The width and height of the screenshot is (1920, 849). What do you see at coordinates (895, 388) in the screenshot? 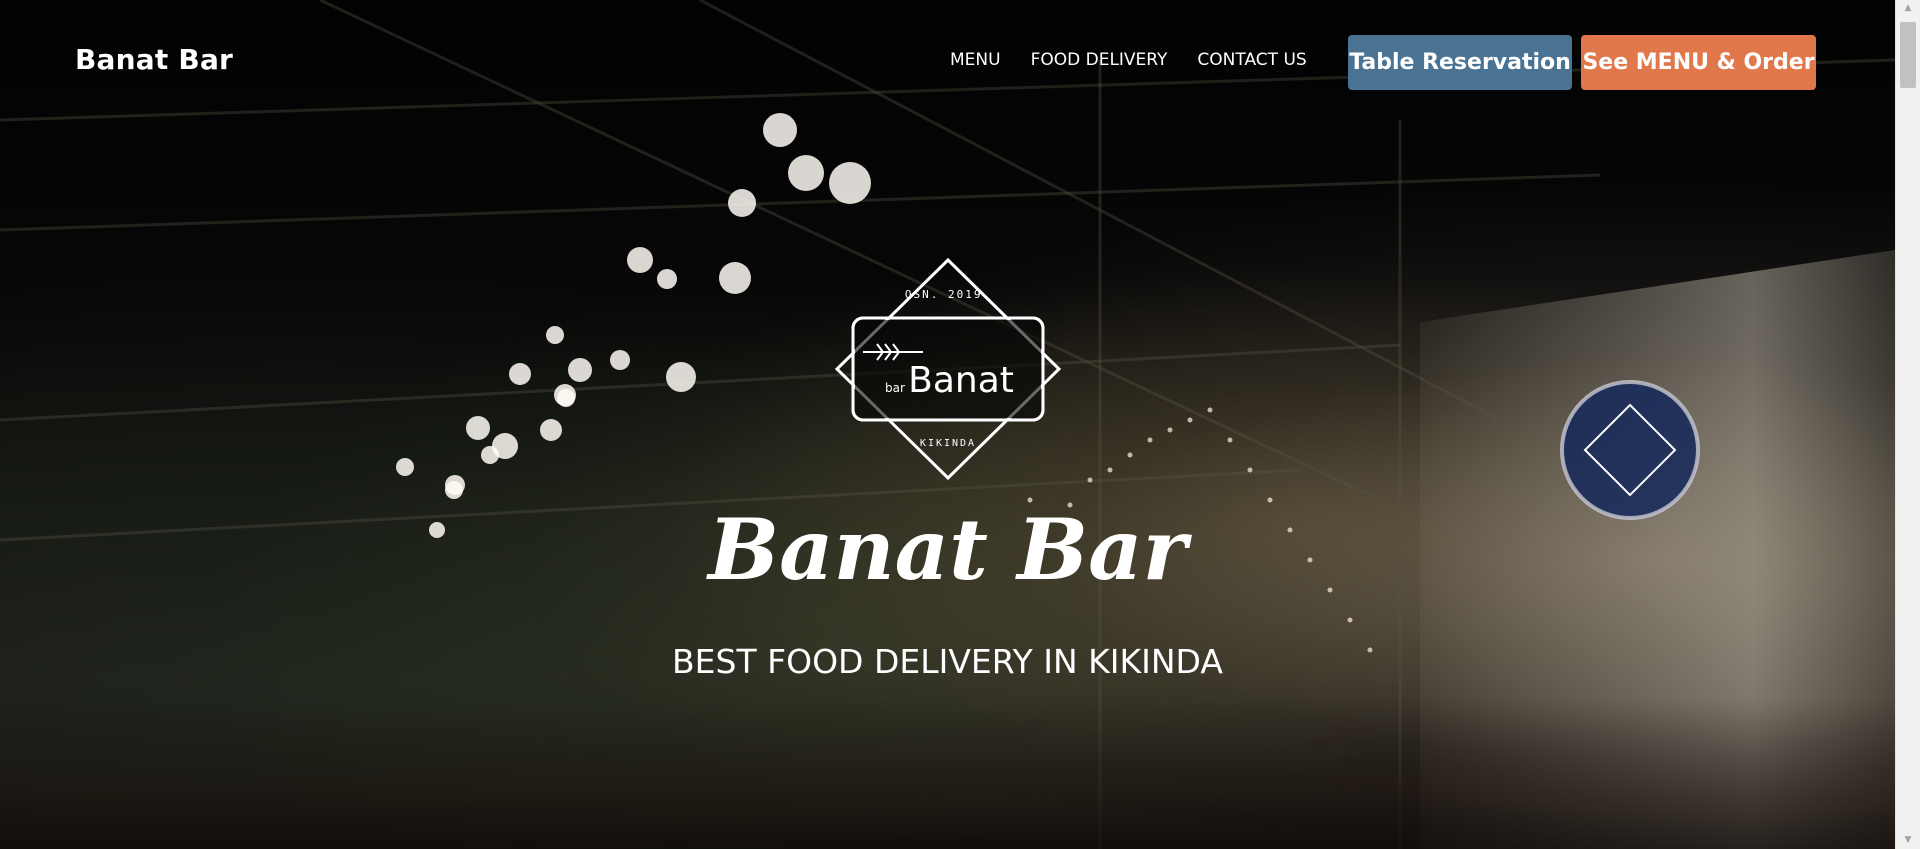
I see `logo-small-text: bar` at bounding box center [895, 388].